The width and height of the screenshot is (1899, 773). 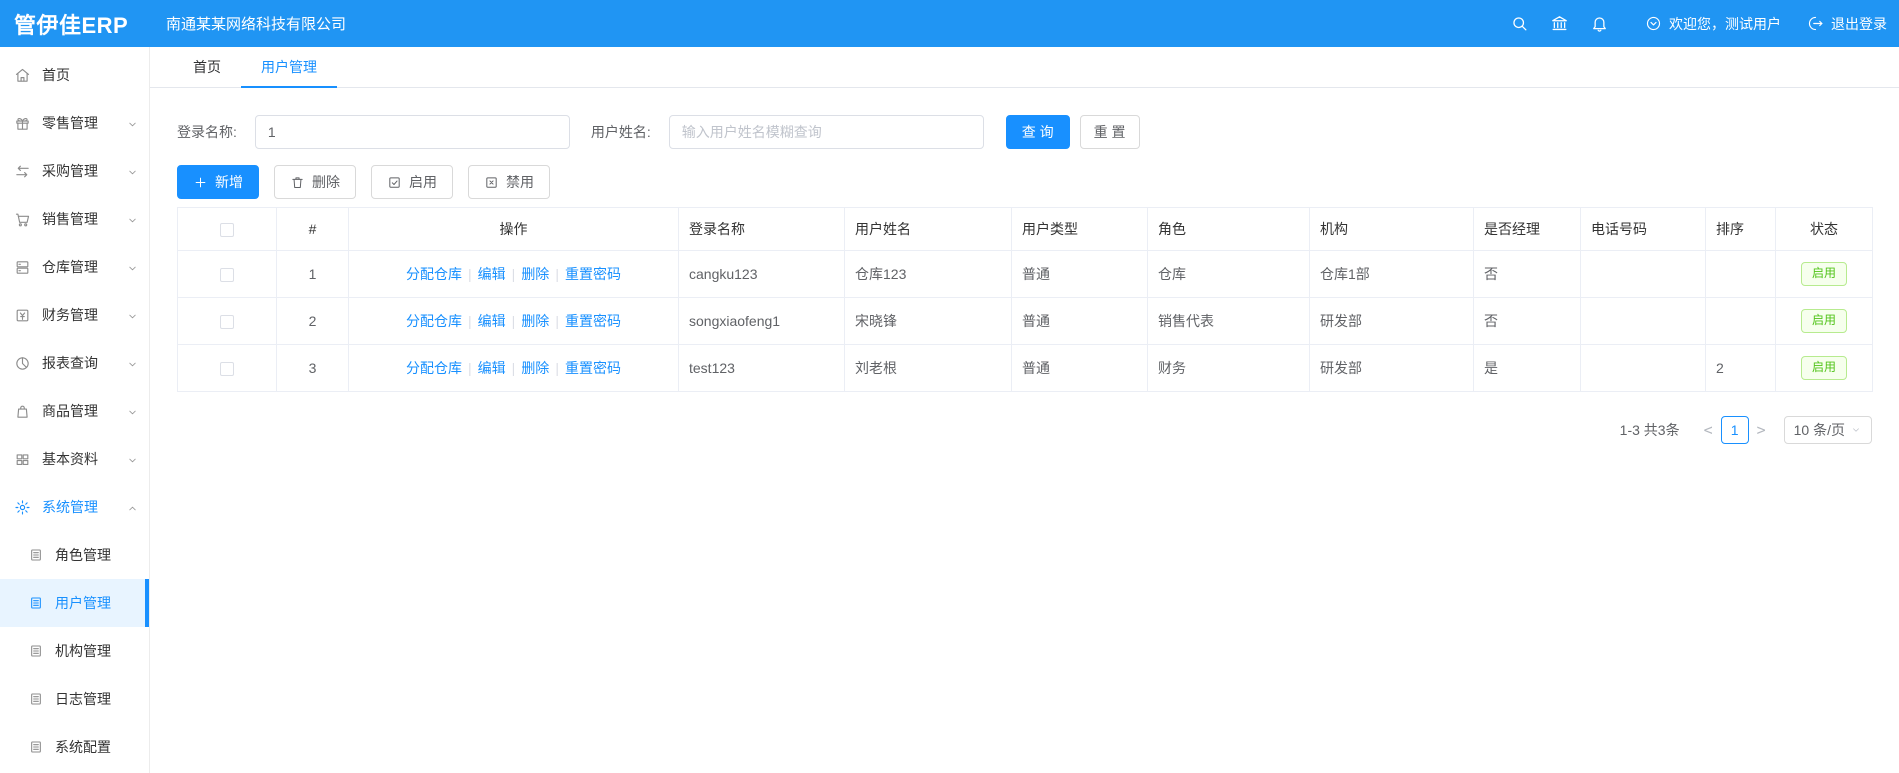 What do you see at coordinates (826, 132) in the screenshot?
I see `user-name-input` at bounding box center [826, 132].